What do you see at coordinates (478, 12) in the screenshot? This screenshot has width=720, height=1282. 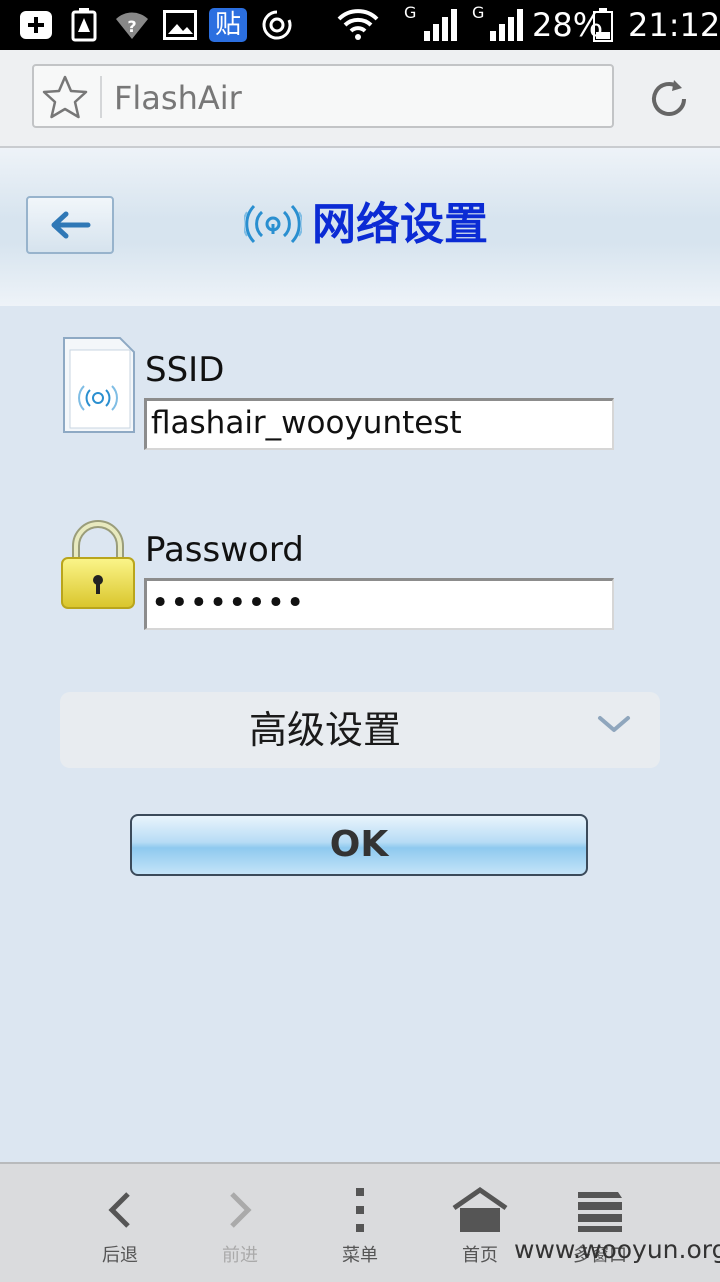 I see `network-type-2: G` at bounding box center [478, 12].